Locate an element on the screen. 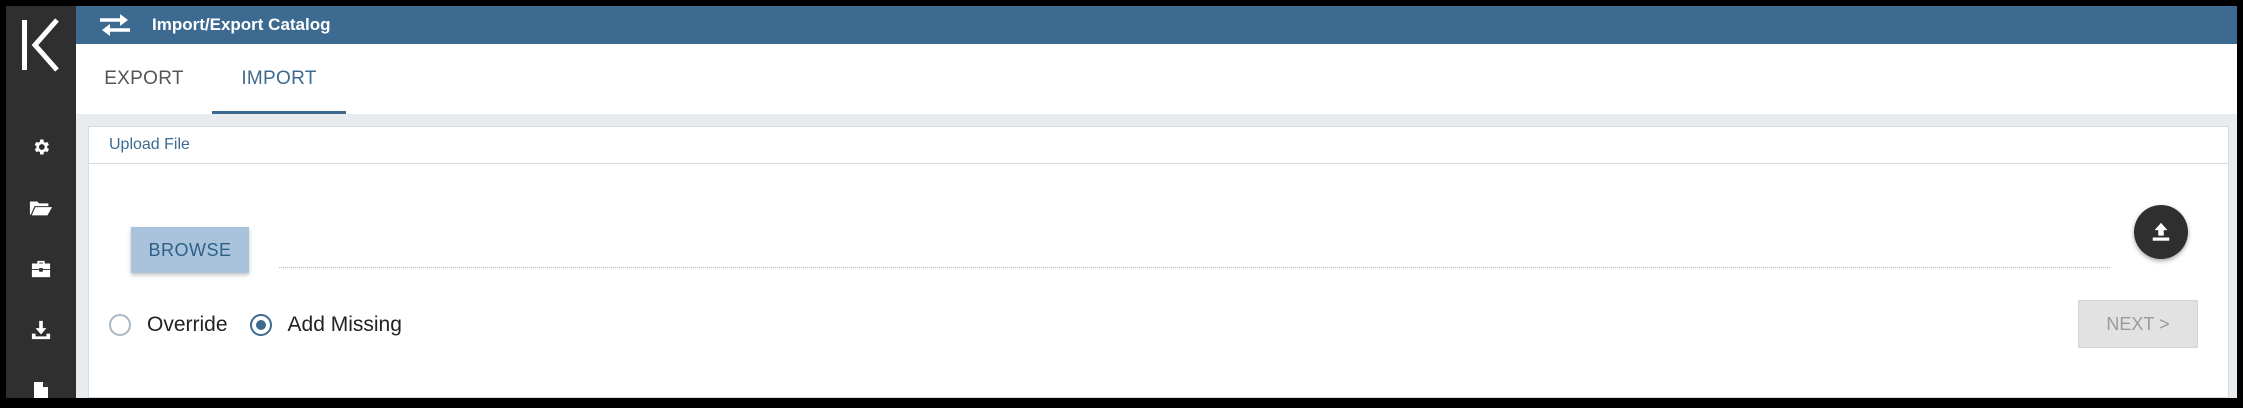 The height and width of the screenshot is (408, 2243). override-label: Override is located at coordinates (187, 324).